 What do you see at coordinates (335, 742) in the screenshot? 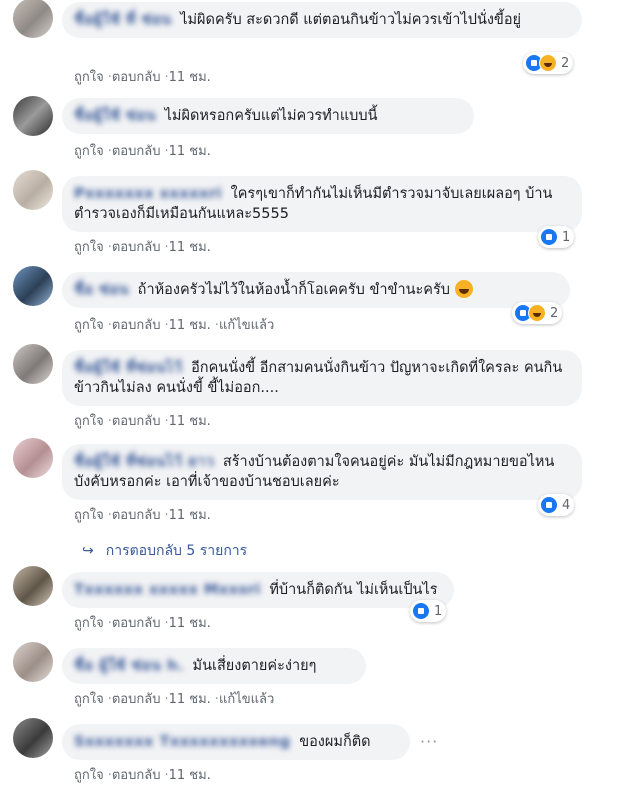
I see `comment-text: ของผมก็ติด` at bounding box center [335, 742].